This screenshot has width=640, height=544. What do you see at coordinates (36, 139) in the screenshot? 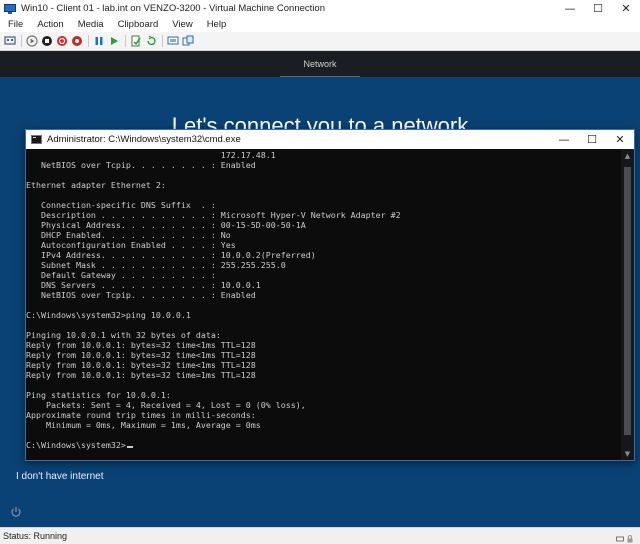
I see `console-icon` at bounding box center [36, 139].